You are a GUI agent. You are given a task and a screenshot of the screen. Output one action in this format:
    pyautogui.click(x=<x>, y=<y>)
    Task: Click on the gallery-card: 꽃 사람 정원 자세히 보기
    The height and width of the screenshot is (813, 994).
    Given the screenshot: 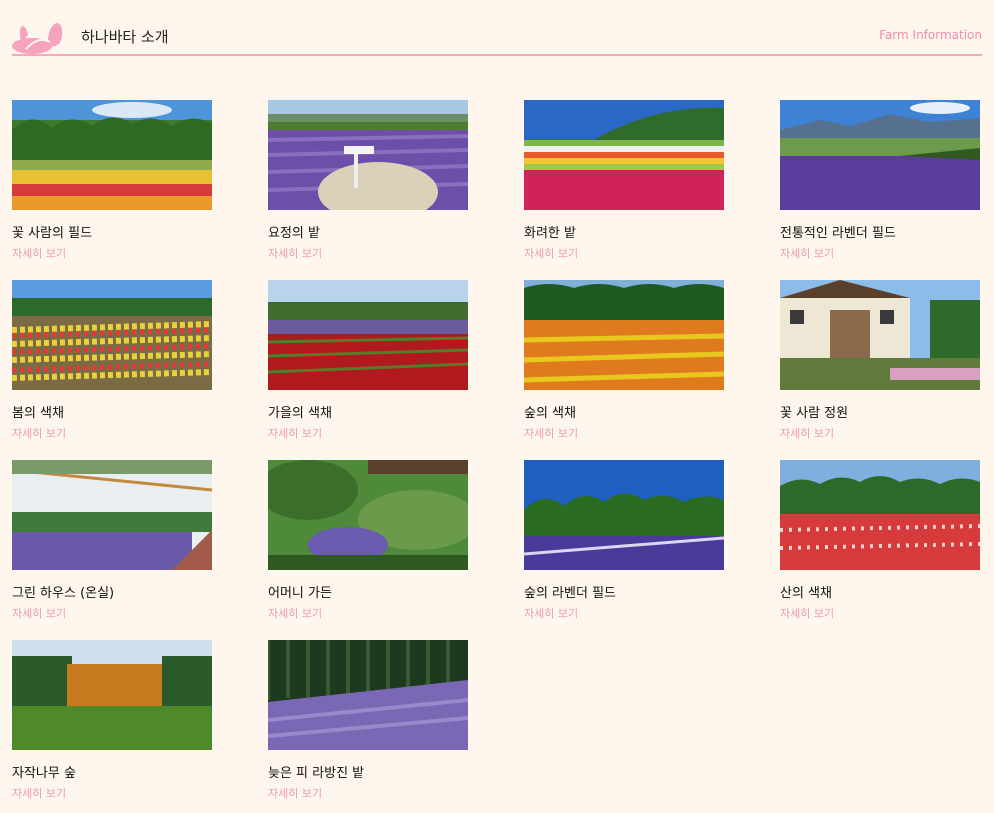 What is the action you would take?
    pyautogui.click(x=880, y=360)
    